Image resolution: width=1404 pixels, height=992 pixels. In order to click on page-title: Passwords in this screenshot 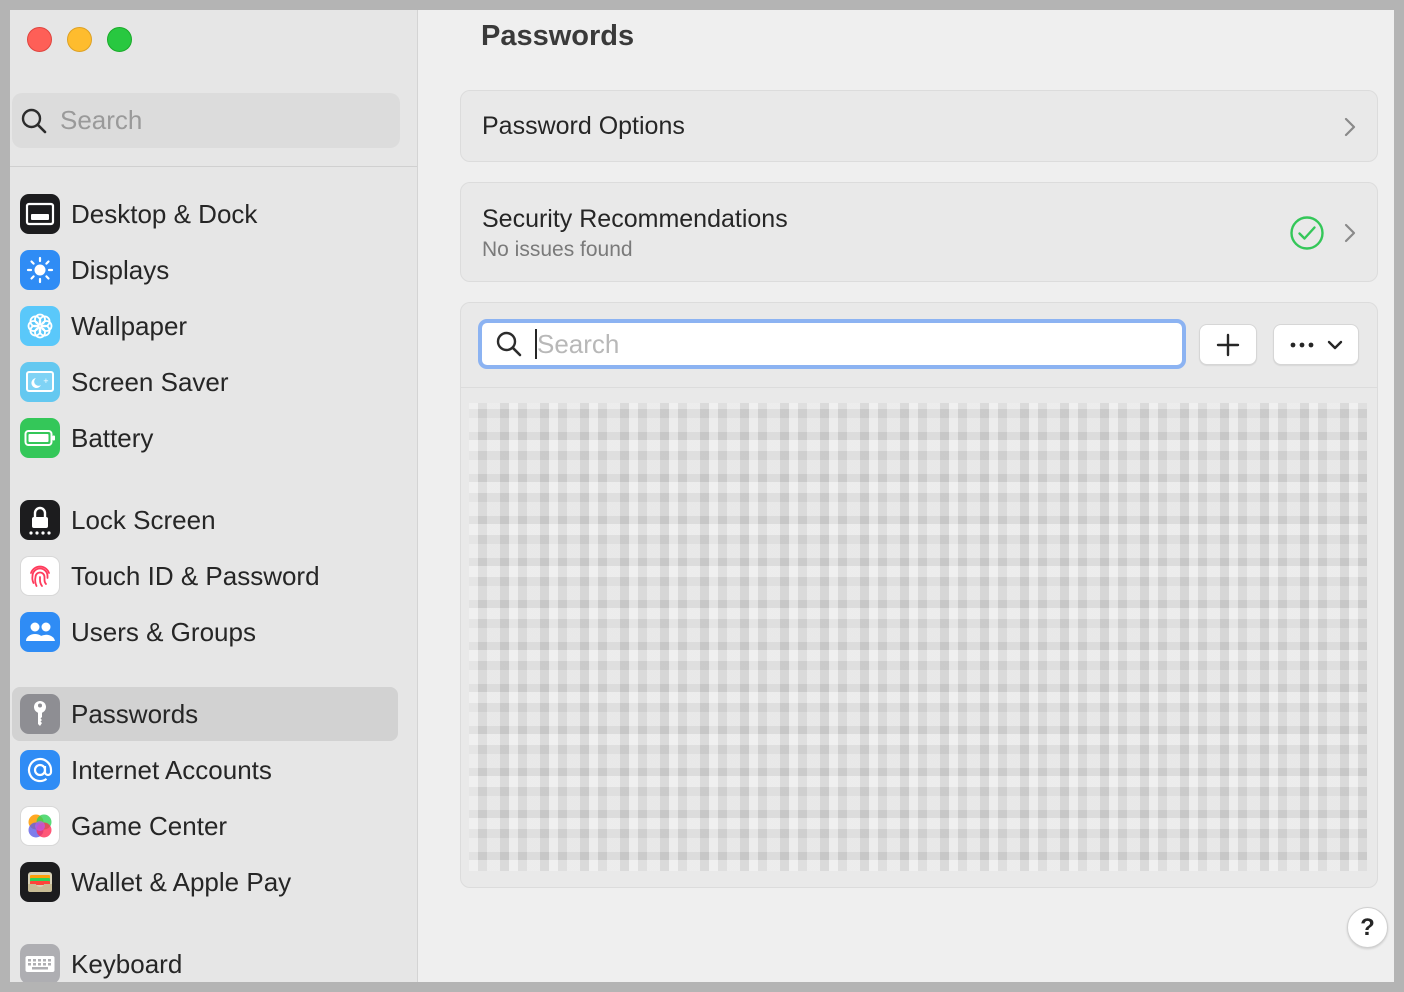, I will do `click(558, 36)`.